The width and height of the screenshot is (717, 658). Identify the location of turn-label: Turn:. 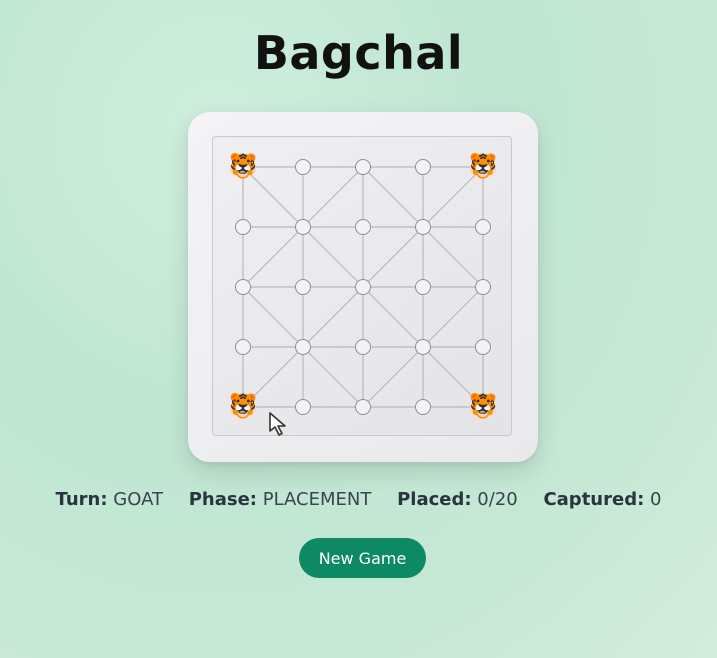
(81, 499).